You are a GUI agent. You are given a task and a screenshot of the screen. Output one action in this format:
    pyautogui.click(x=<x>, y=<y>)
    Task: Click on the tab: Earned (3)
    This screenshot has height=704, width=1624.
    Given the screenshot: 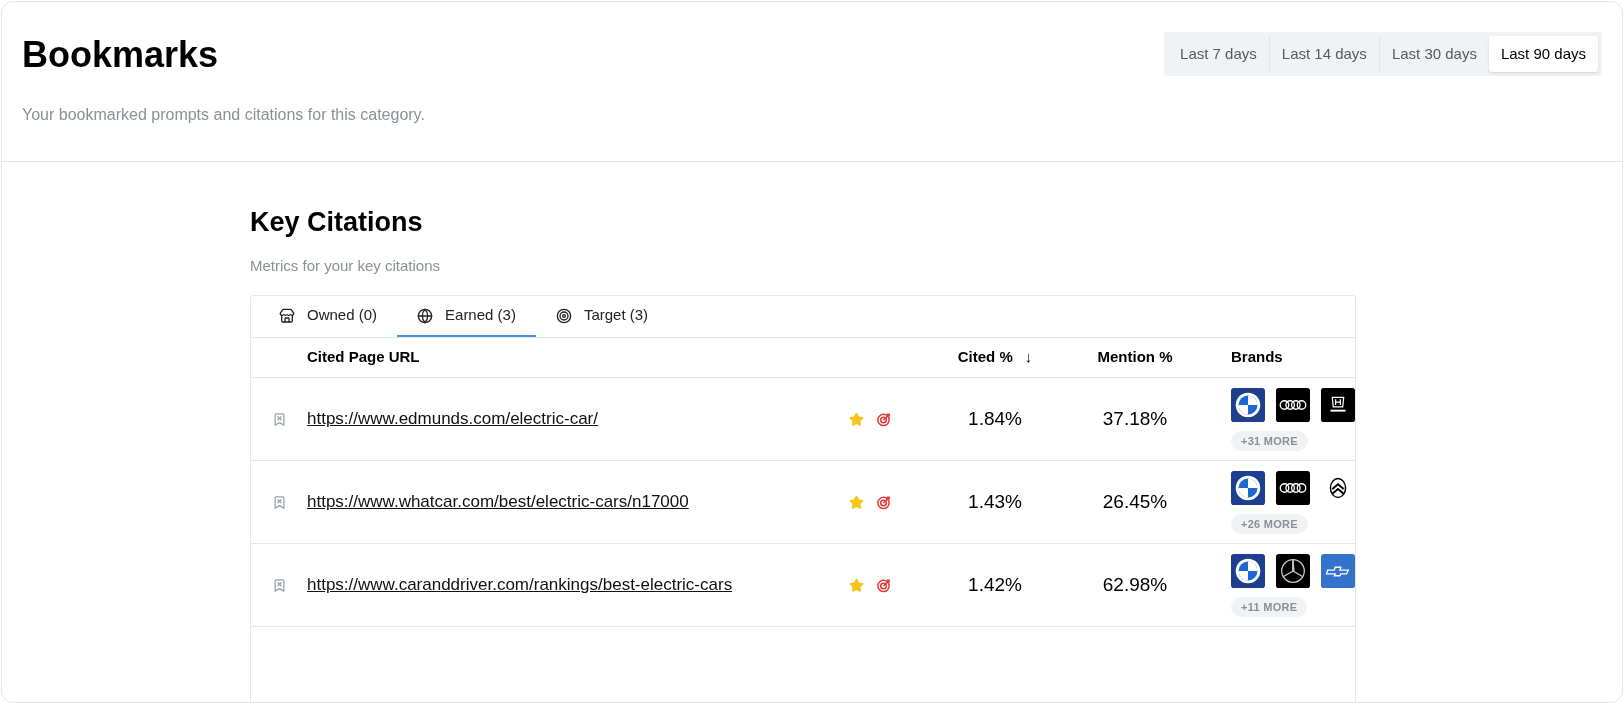 What is the action you would take?
    pyautogui.click(x=466, y=316)
    